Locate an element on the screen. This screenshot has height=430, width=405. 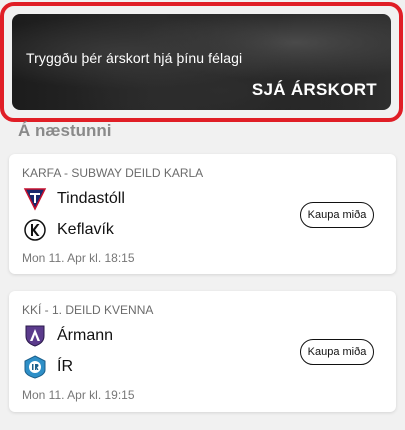
section-title: Á næstunni is located at coordinates (65, 130).